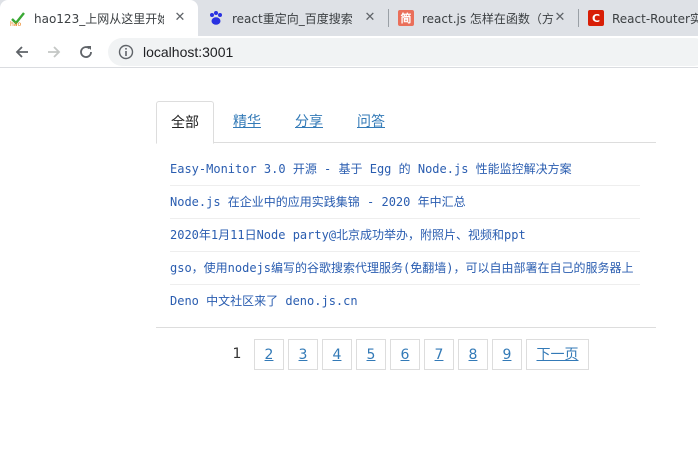 The width and height of the screenshot is (698, 468). I want to click on browser-tab-title: react重定向_百度搜索, so click(292, 18).